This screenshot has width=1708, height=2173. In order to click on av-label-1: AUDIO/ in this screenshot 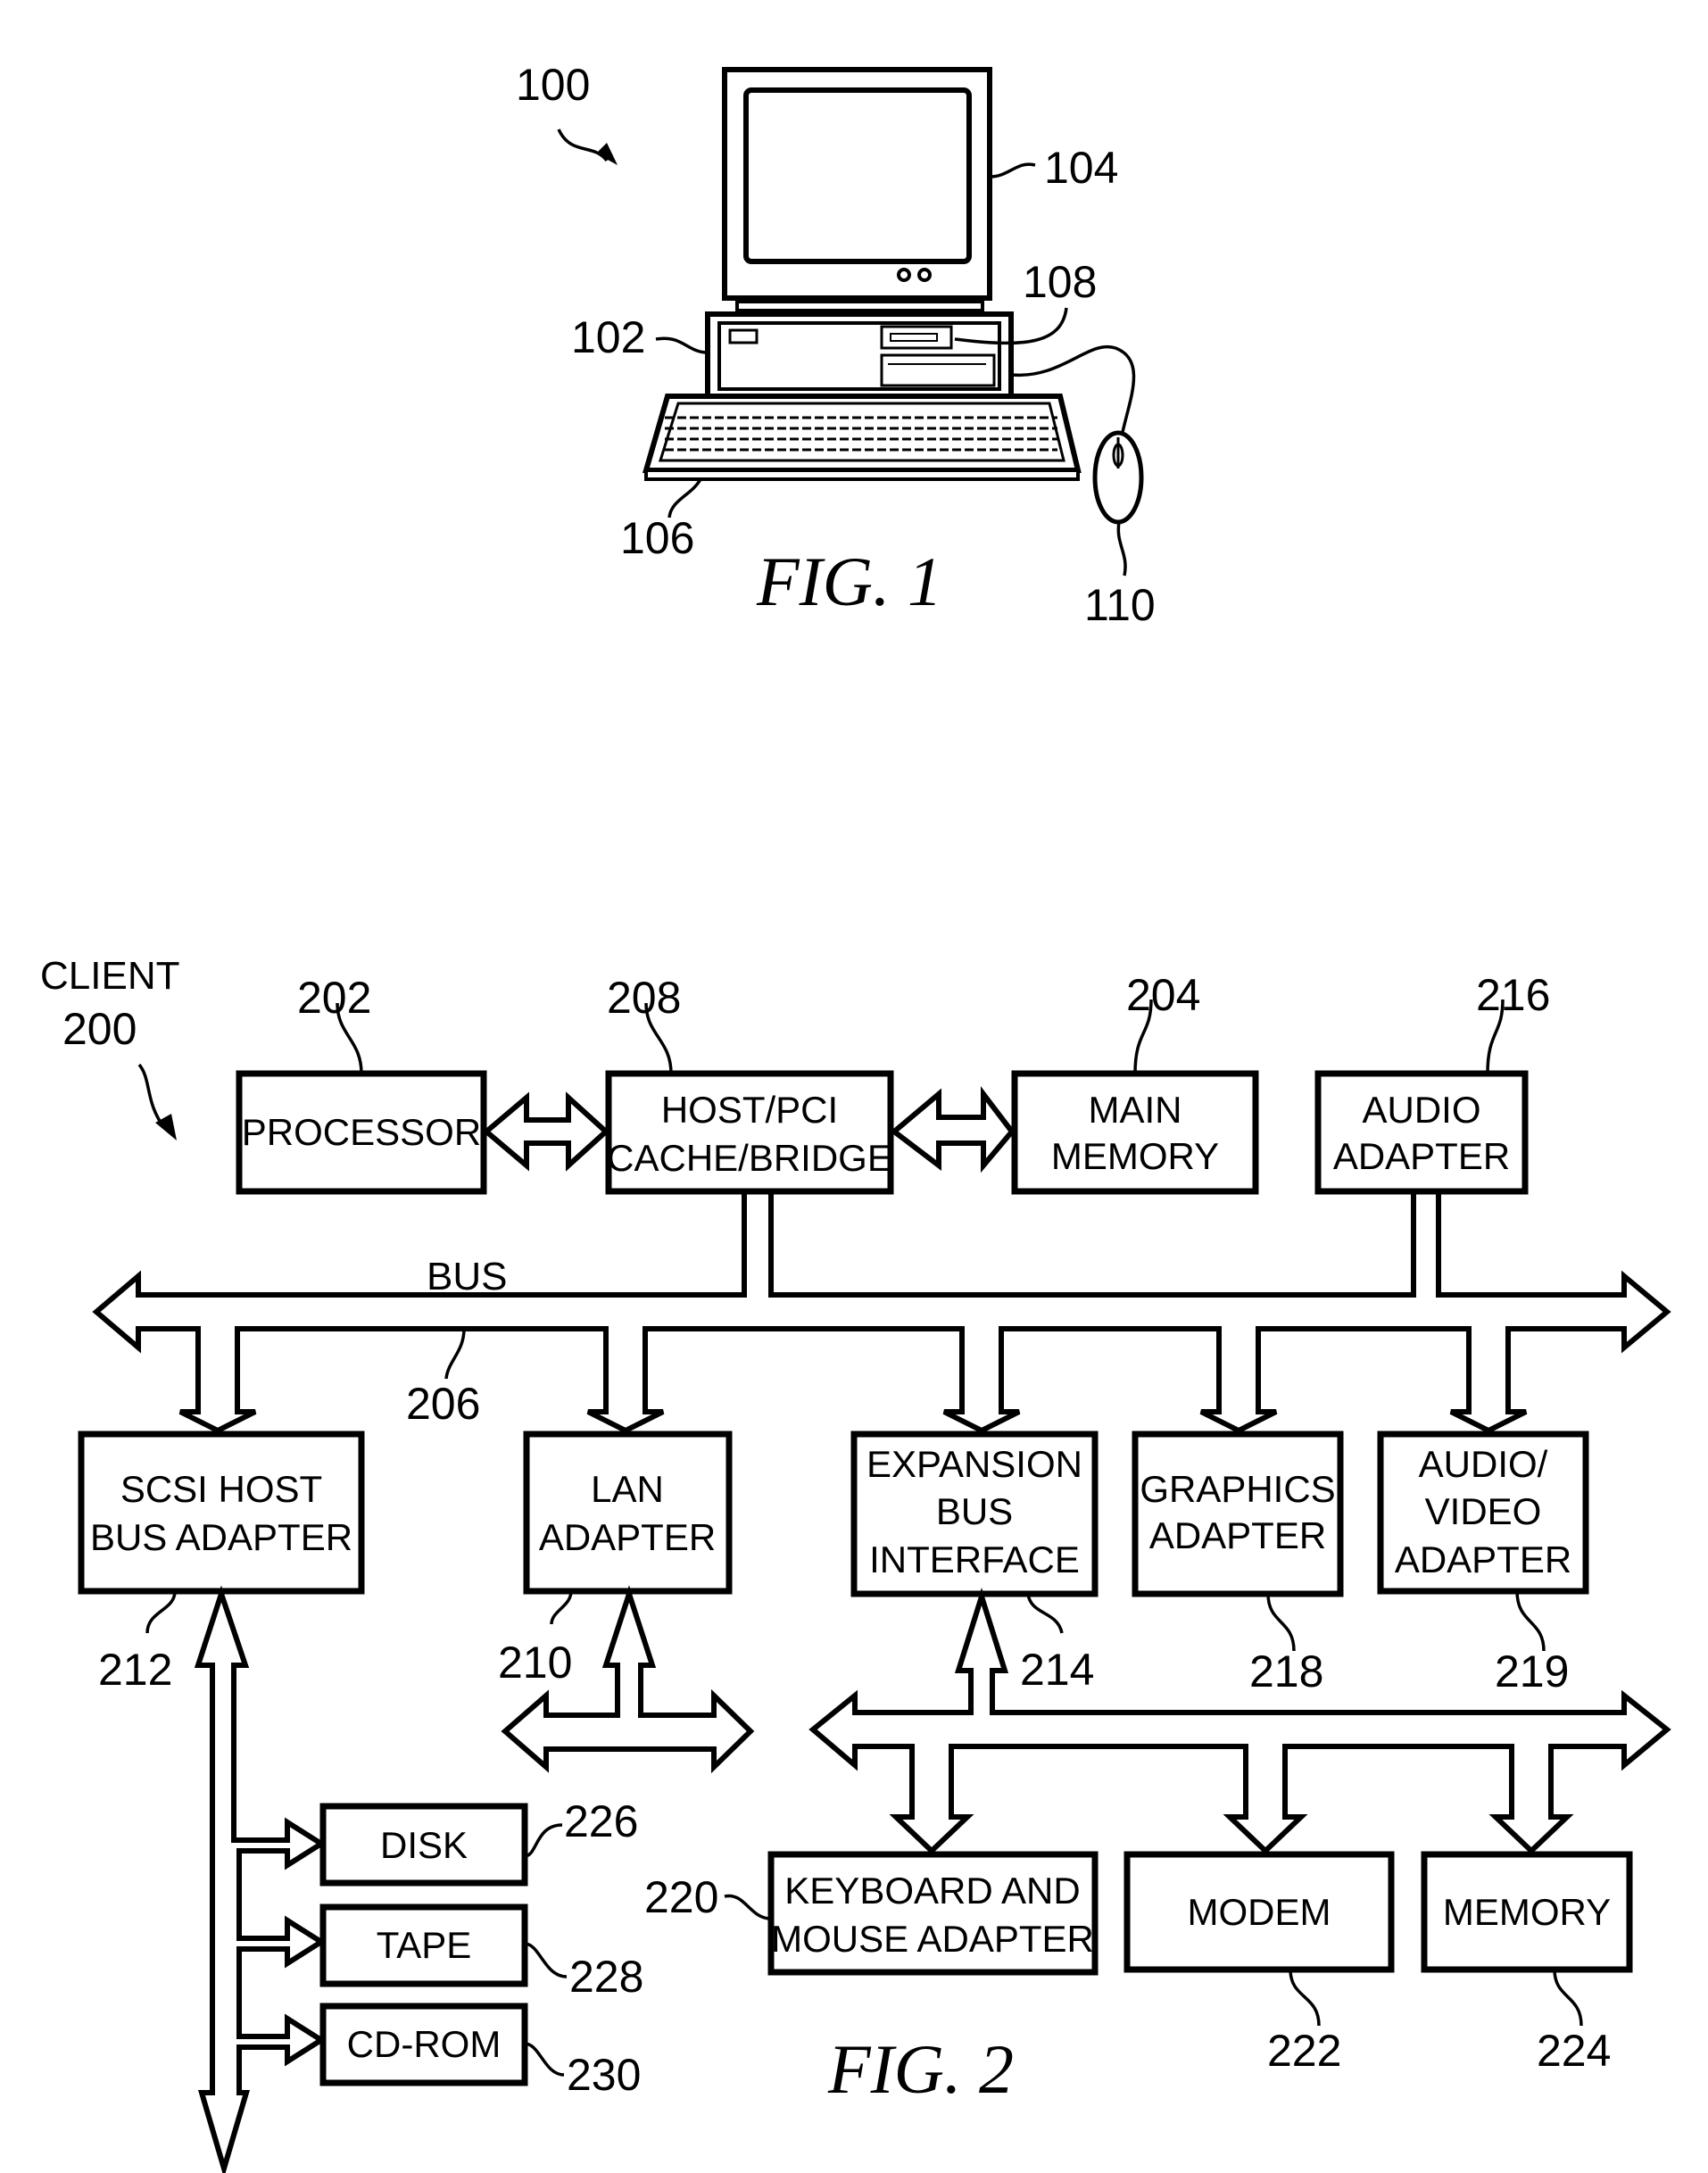, I will do `click(1484, 1464)`.